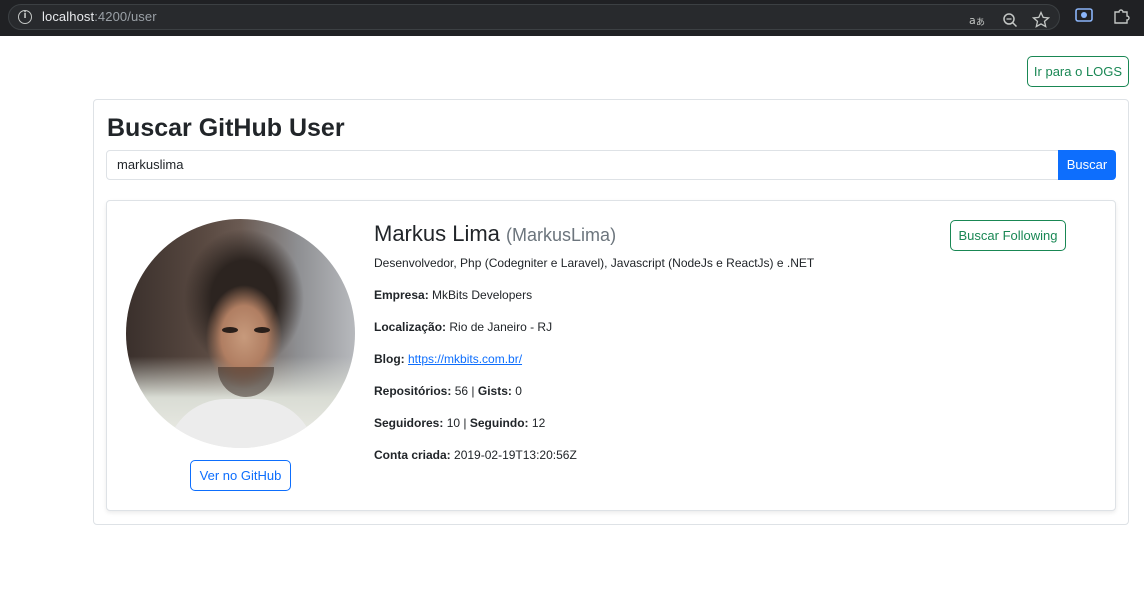 The height and width of the screenshot is (612, 1144). I want to click on company-value: MkBits Developers, so click(482, 295).